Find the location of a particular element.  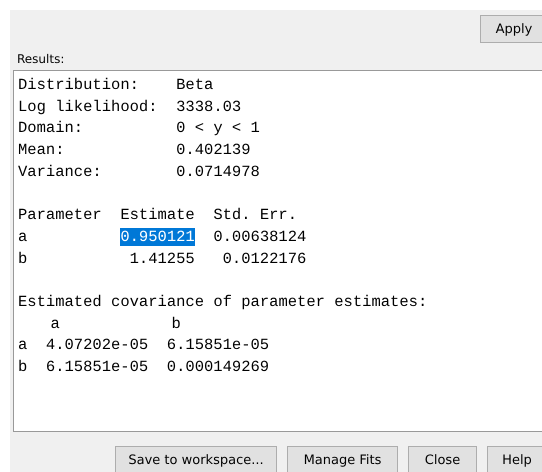

result-label: Mean: is located at coordinates (42, 151).